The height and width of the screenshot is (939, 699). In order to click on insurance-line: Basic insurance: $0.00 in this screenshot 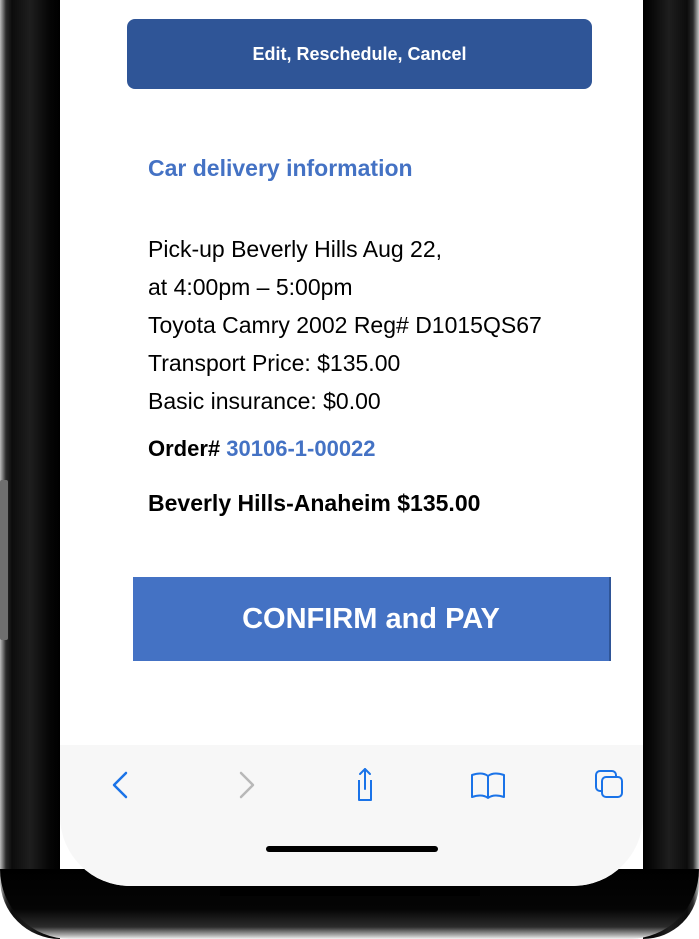, I will do `click(264, 401)`.